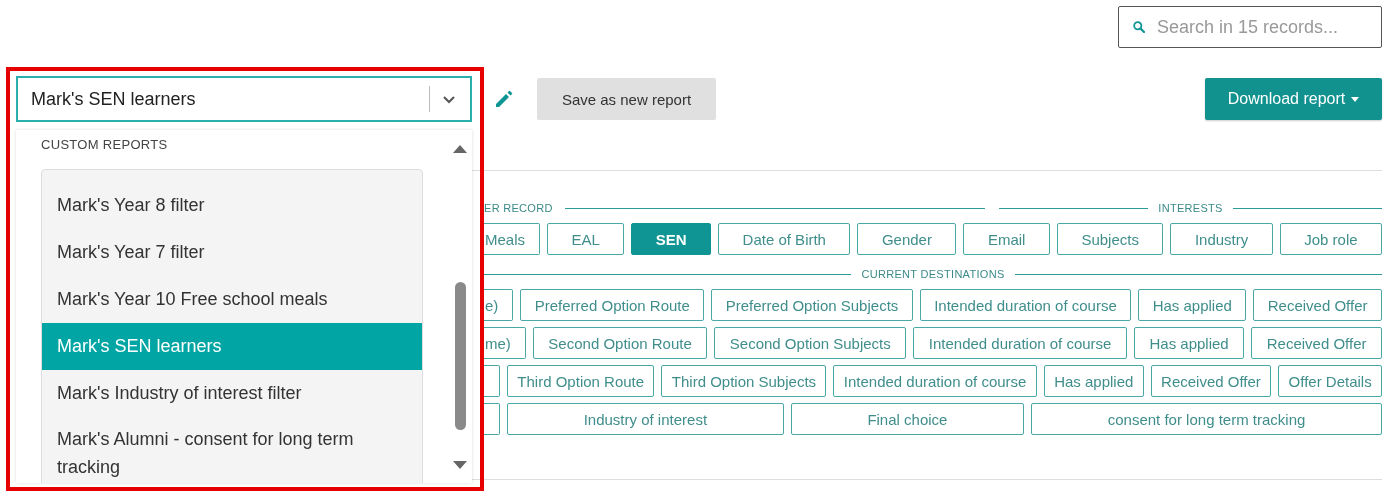  What do you see at coordinates (1139, 27) in the screenshot?
I see `search-icon` at bounding box center [1139, 27].